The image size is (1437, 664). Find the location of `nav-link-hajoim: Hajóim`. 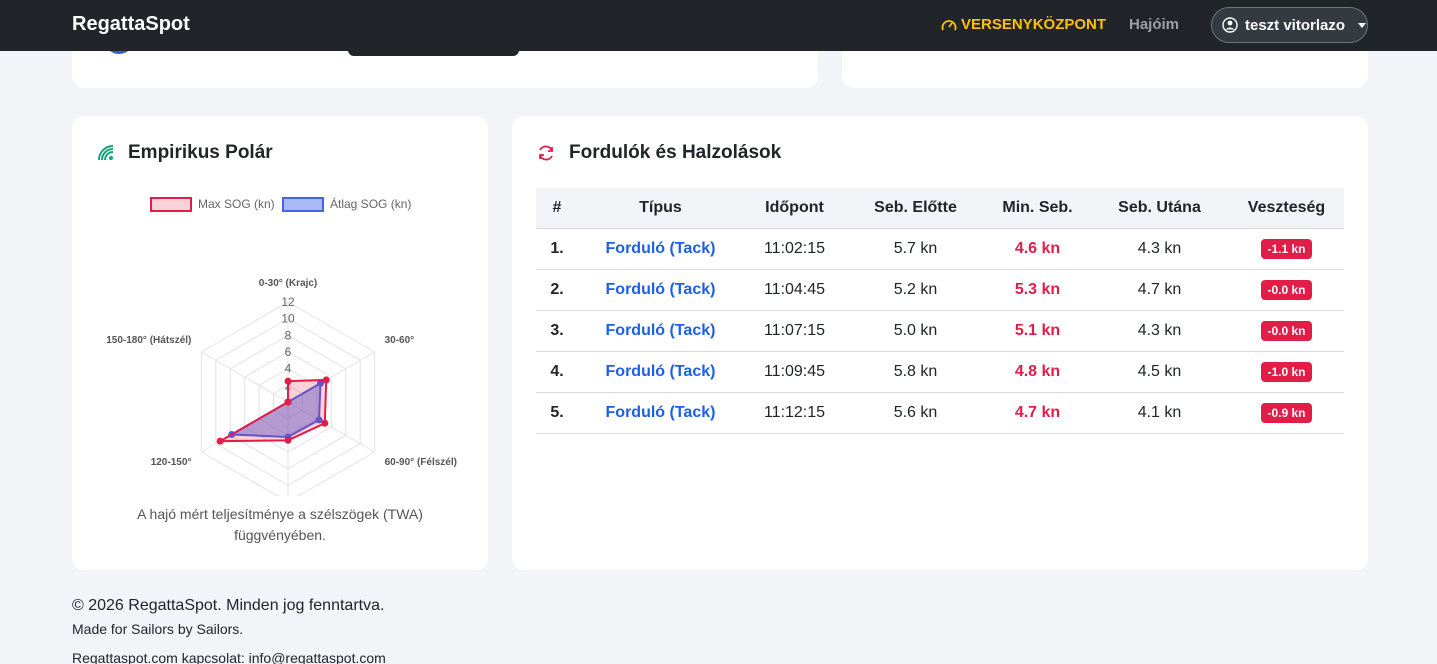

nav-link-hajoim: Hajóim is located at coordinates (1154, 24).